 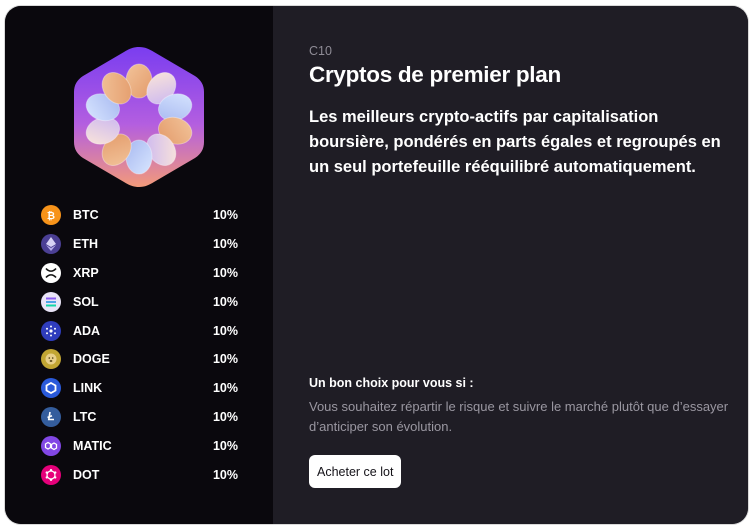 What do you see at coordinates (85, 416) in the screenshot?
I see `asset-ticker: LTC` at bounding box center [85, 416].